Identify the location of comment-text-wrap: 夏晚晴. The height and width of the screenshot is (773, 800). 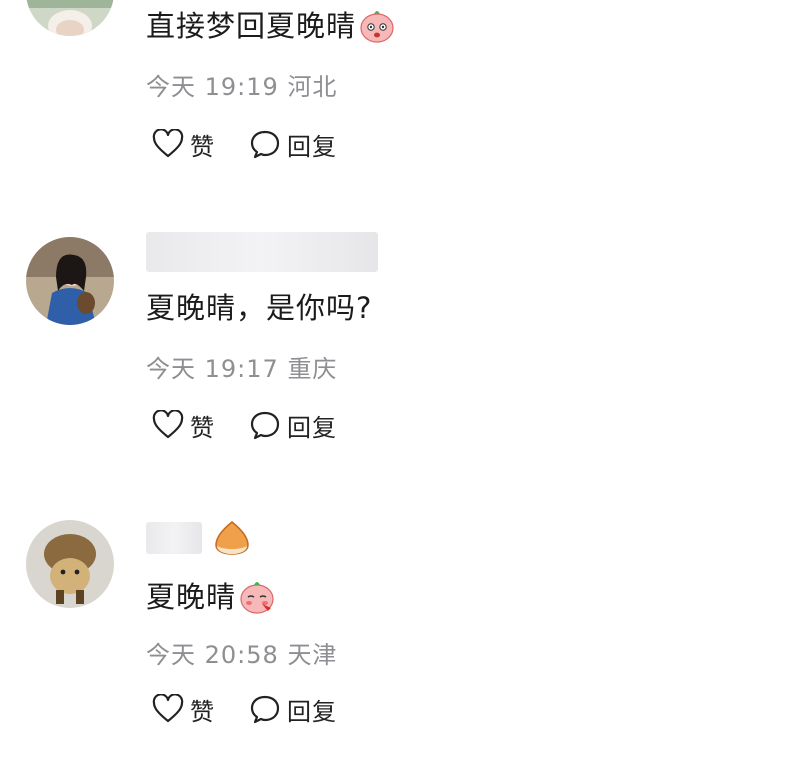
(211, 597).